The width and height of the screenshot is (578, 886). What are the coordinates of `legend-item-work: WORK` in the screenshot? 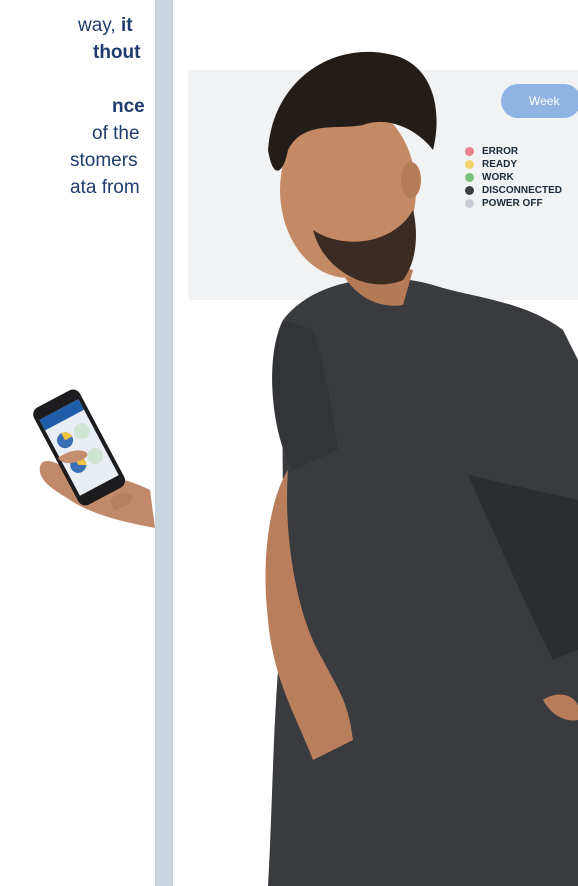 It's located at (513, 177).